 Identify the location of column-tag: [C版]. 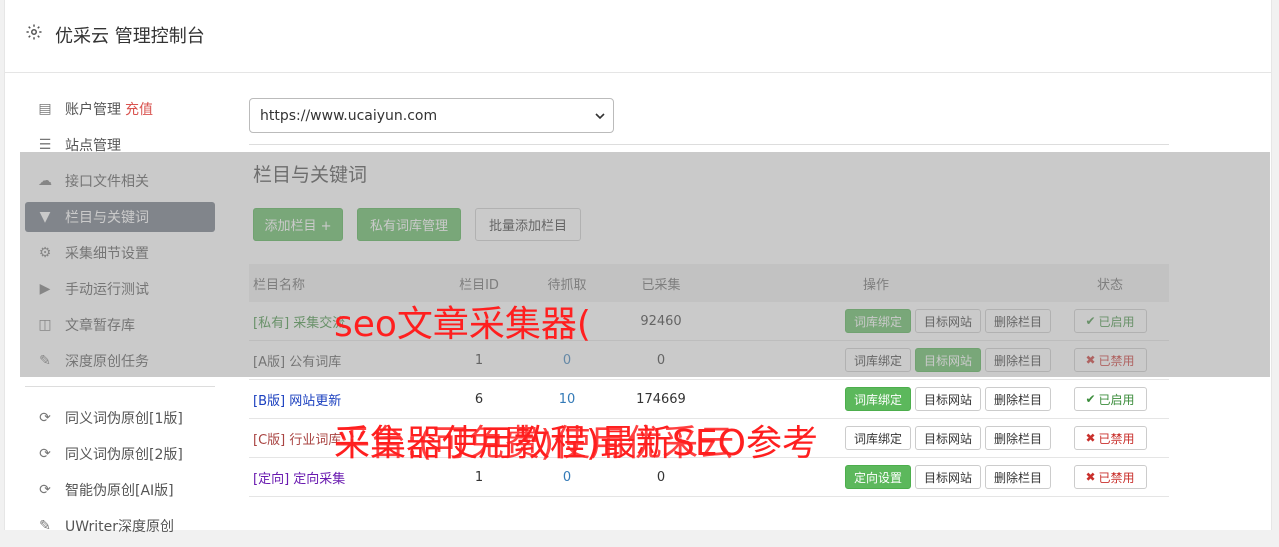
(269, 440).